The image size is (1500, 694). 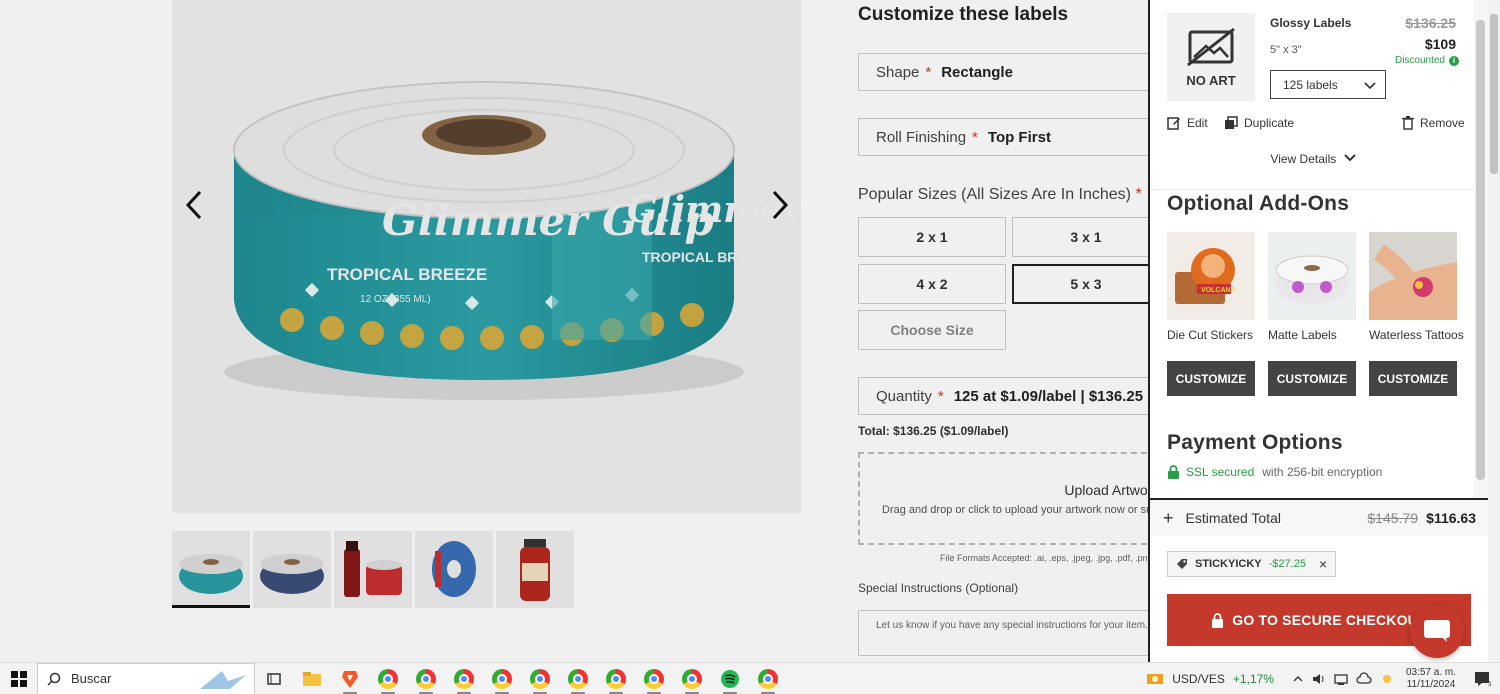 What do you see at coordinates (730, 678) in the screenshot?
I see `spotify-icon` at bounding box center [730, 678].